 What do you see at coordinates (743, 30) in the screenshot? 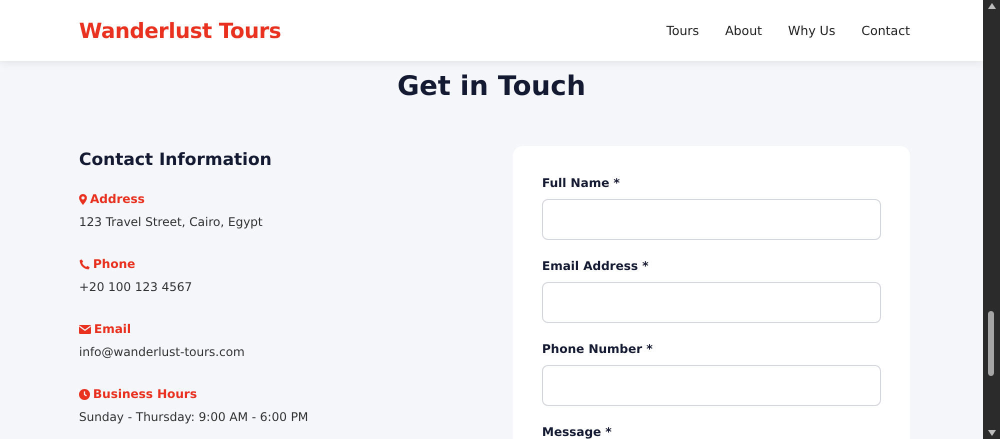
I see `nav-link: About` at bounding box center [743, 30].